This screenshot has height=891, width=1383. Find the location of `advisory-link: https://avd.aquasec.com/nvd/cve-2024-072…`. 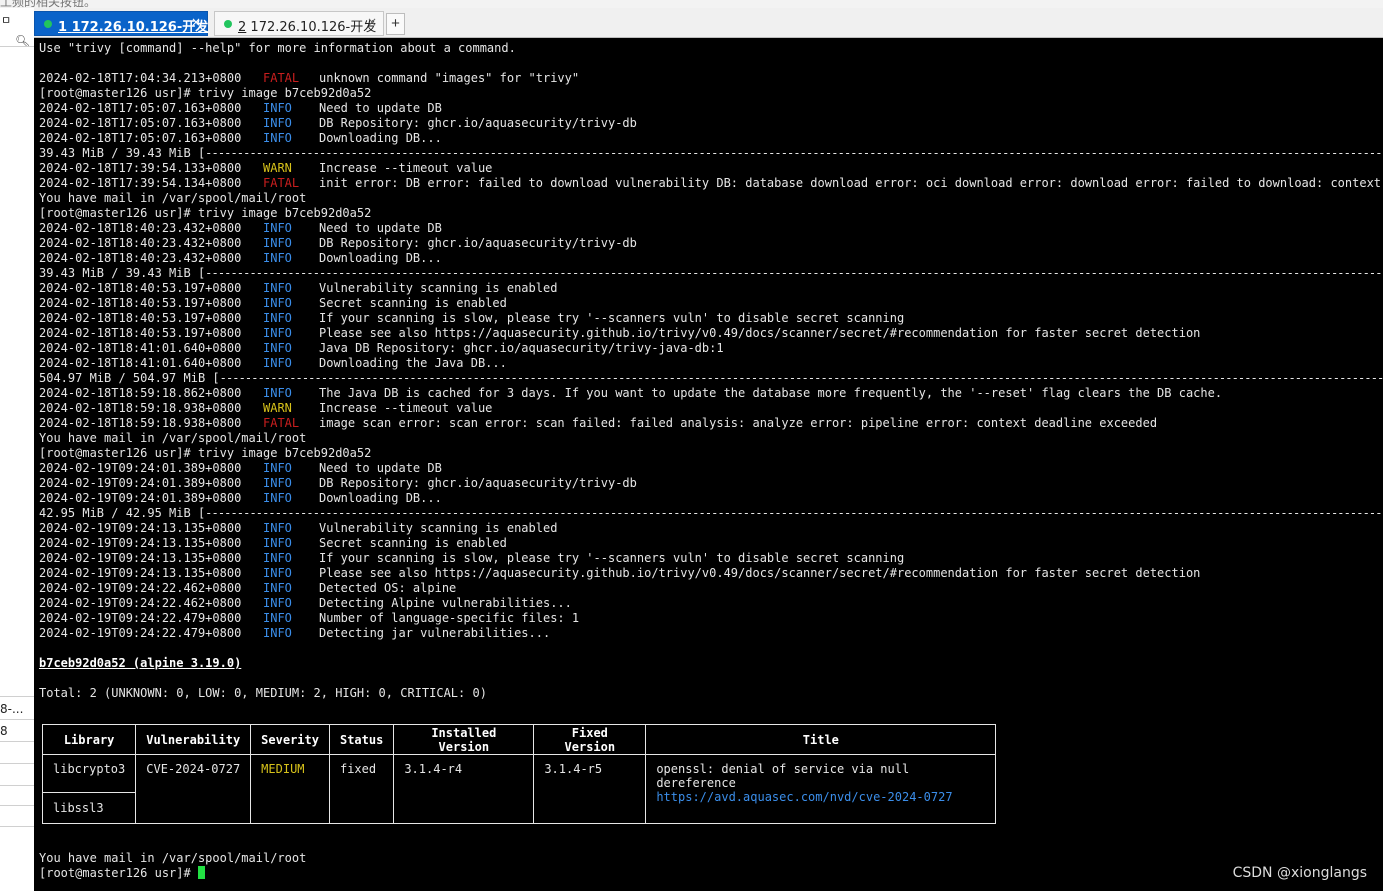

advisory-link: https://avd.aquasec.com/nvd/cve-2024-072… is located at coordinates (820, 797).